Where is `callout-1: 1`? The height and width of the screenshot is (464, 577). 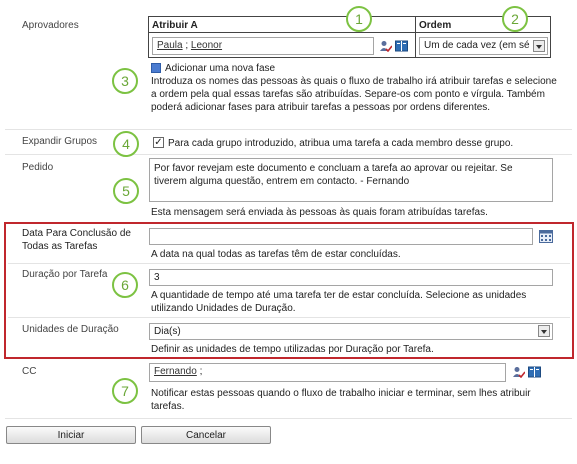
callout-1: 1 is located at coordinates (359, 19).